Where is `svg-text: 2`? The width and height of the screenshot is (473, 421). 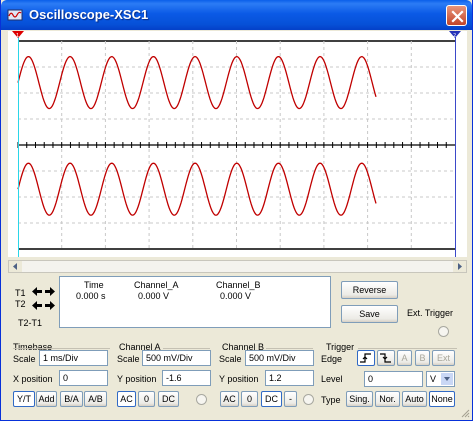 svg-text: 2 is located at coordinates (454, 36).